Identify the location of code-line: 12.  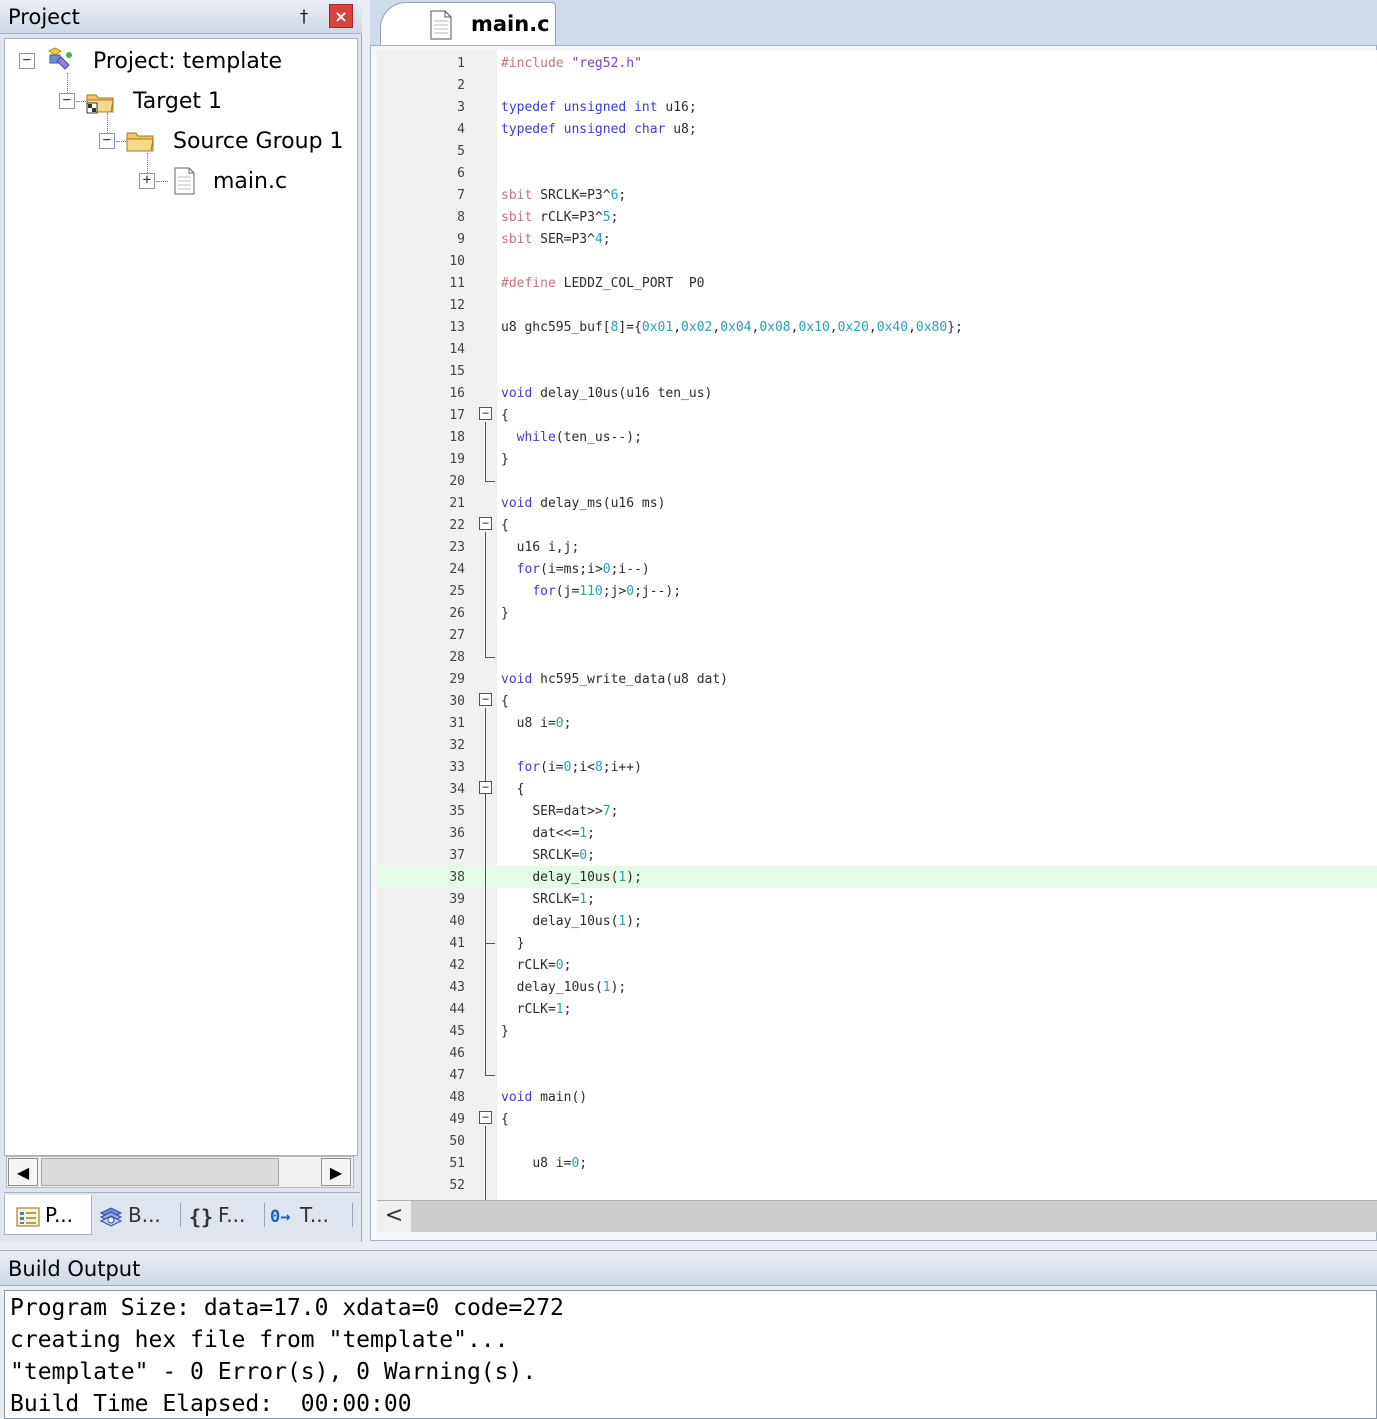
(877, 305).